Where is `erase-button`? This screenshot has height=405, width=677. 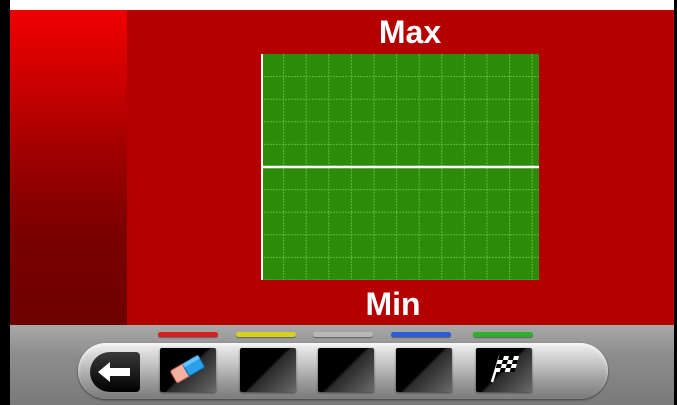 erase-button is located at coordinates (188, 370).